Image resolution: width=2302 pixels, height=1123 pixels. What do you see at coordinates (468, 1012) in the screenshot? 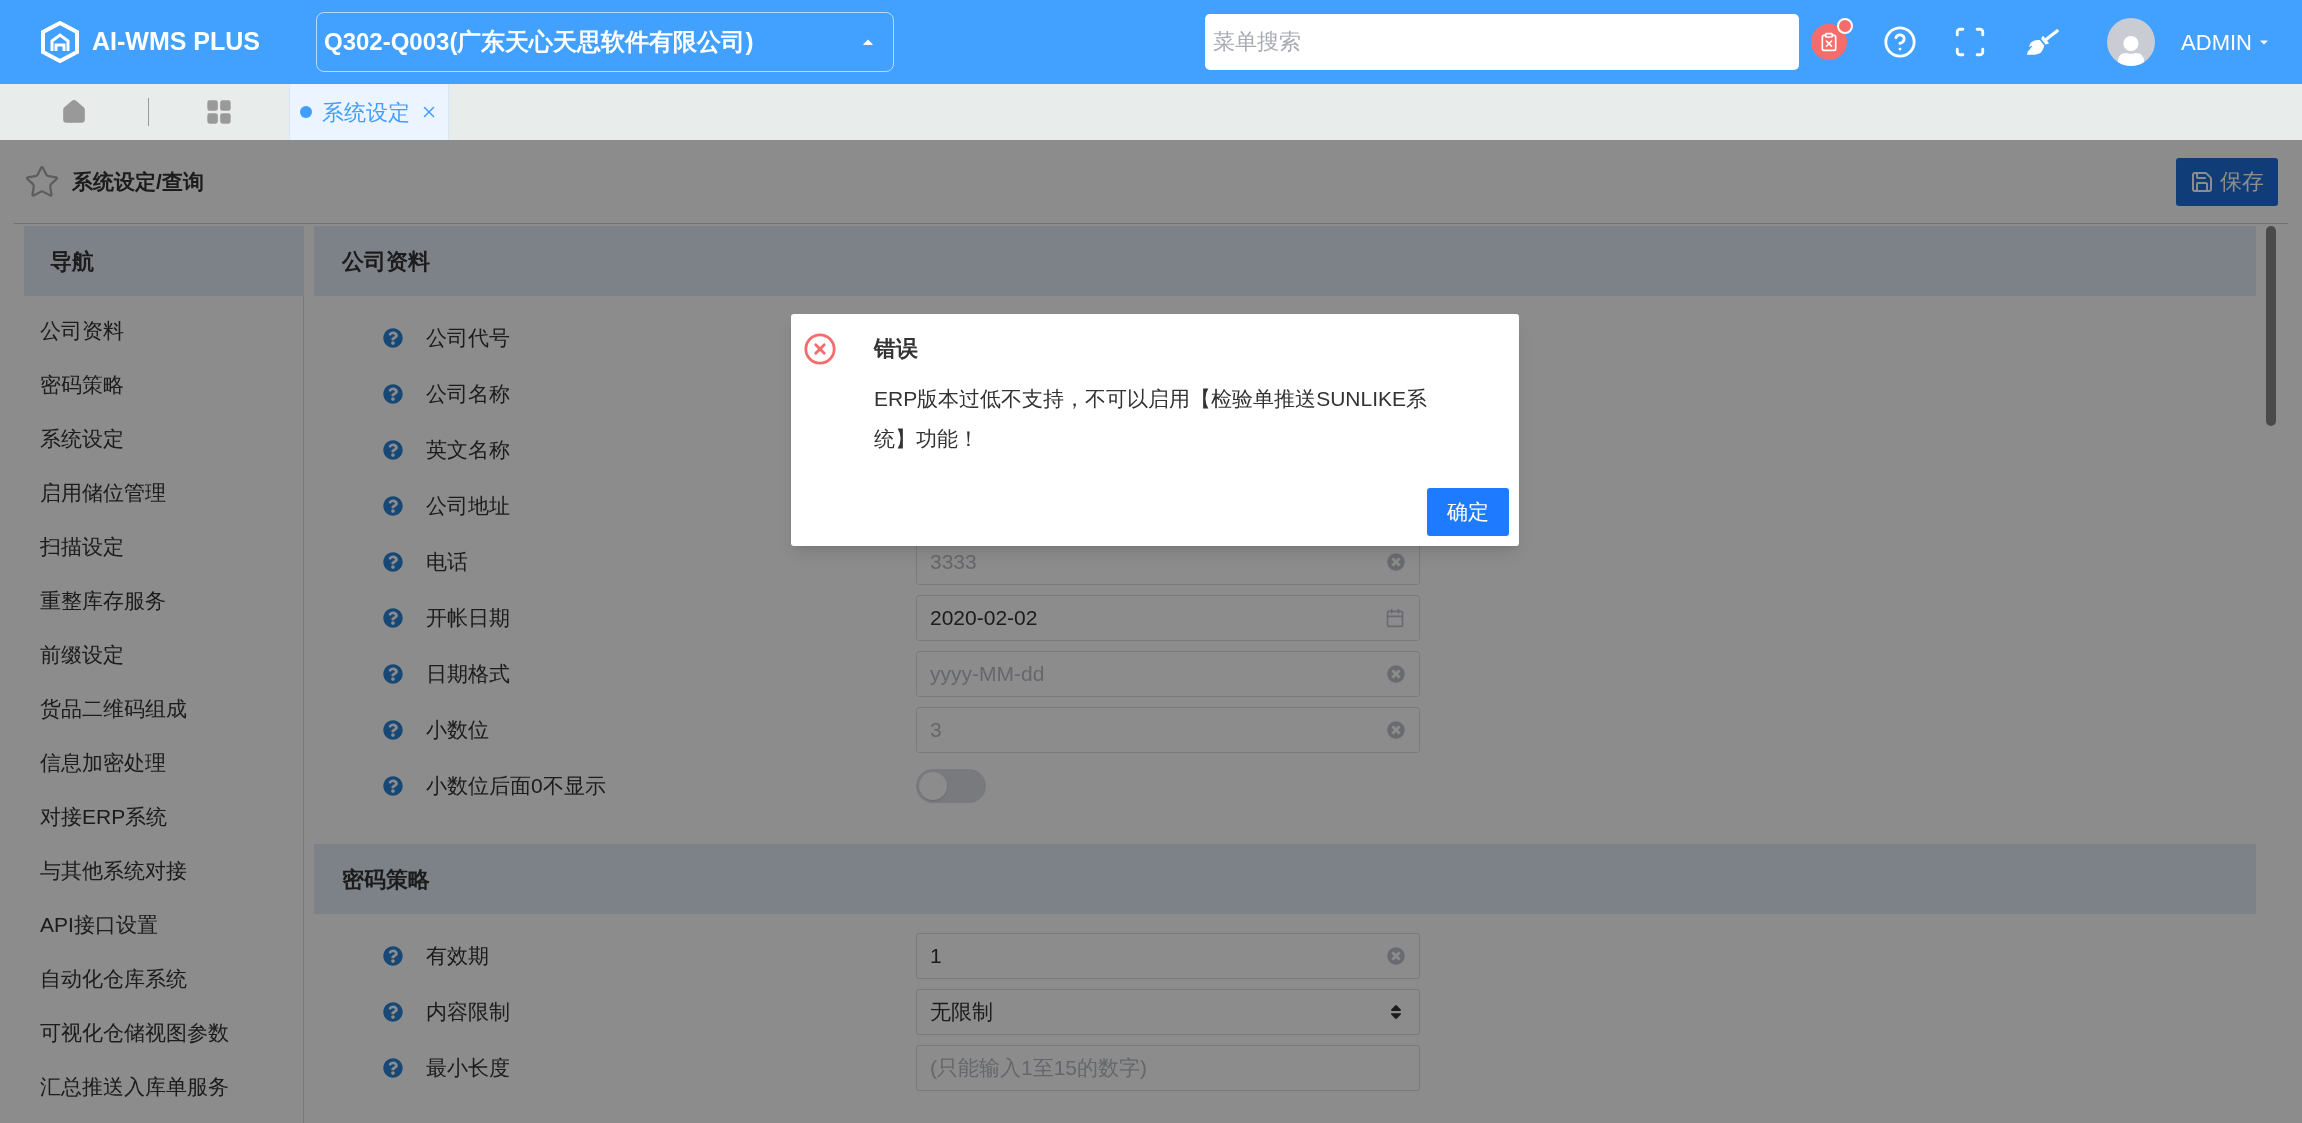
I see `field-label: 内容限制` at bounding box center [468, 1012].